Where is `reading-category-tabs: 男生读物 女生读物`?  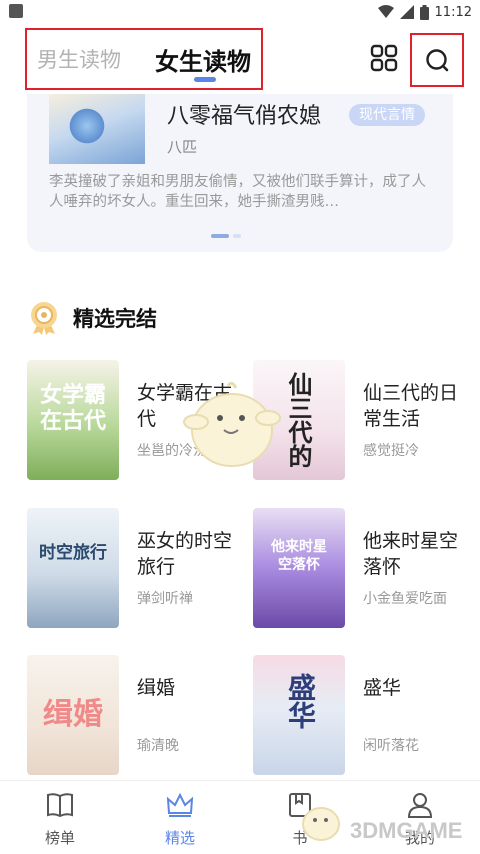
reading-category-tabs: 男生读物 女生读物 is located at coordinates (144, 59).